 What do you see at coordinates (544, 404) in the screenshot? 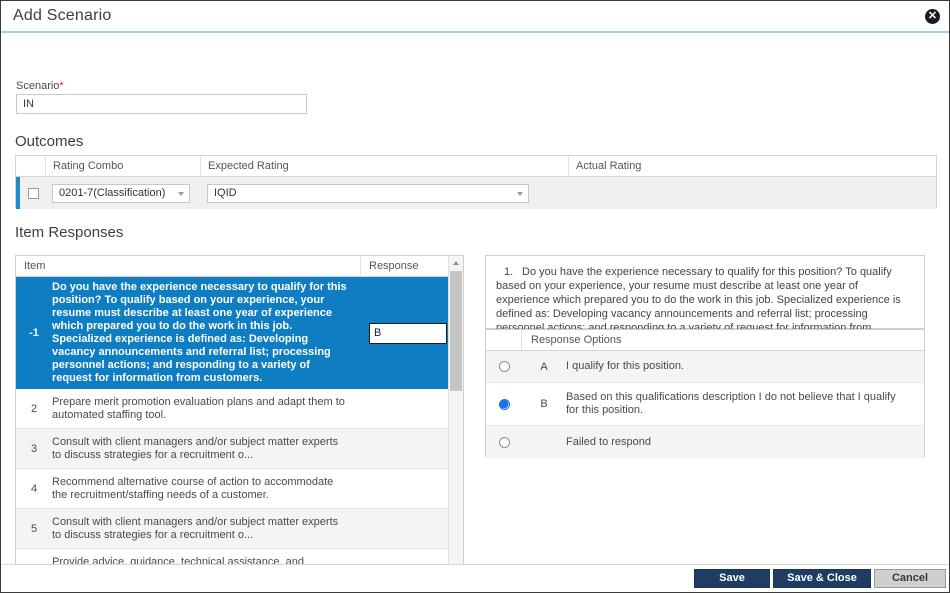
I see `option-letter: B` at bounding box center [544, 404].